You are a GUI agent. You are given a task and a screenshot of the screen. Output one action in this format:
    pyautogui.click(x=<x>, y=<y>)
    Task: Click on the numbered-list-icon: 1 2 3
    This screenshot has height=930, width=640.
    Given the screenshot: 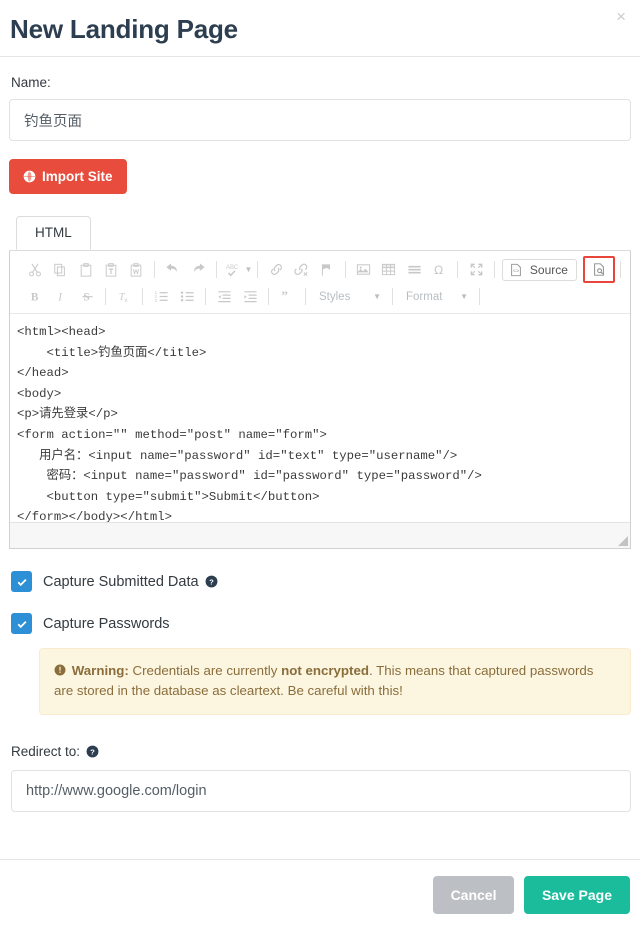 What is the action you would take?
    pyautogui.click(x=161, y=296)
    